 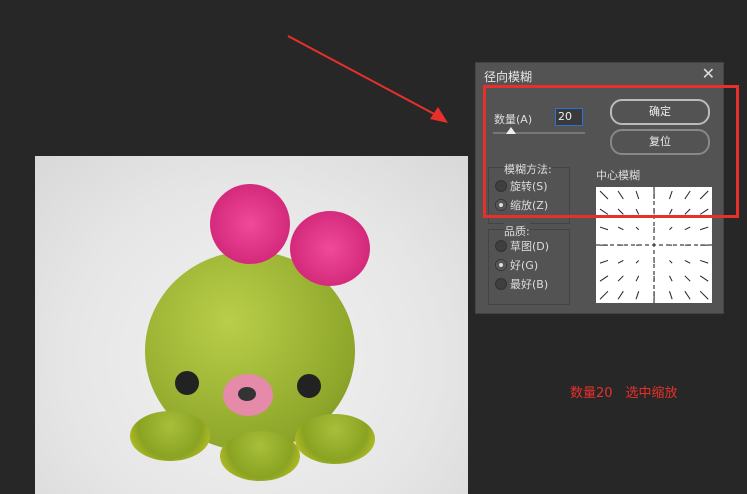 What do you see at coordinates (508, 77) in the screenshot?
I see `dialog-title: 径向模糊` at bounding box center [508, 77].